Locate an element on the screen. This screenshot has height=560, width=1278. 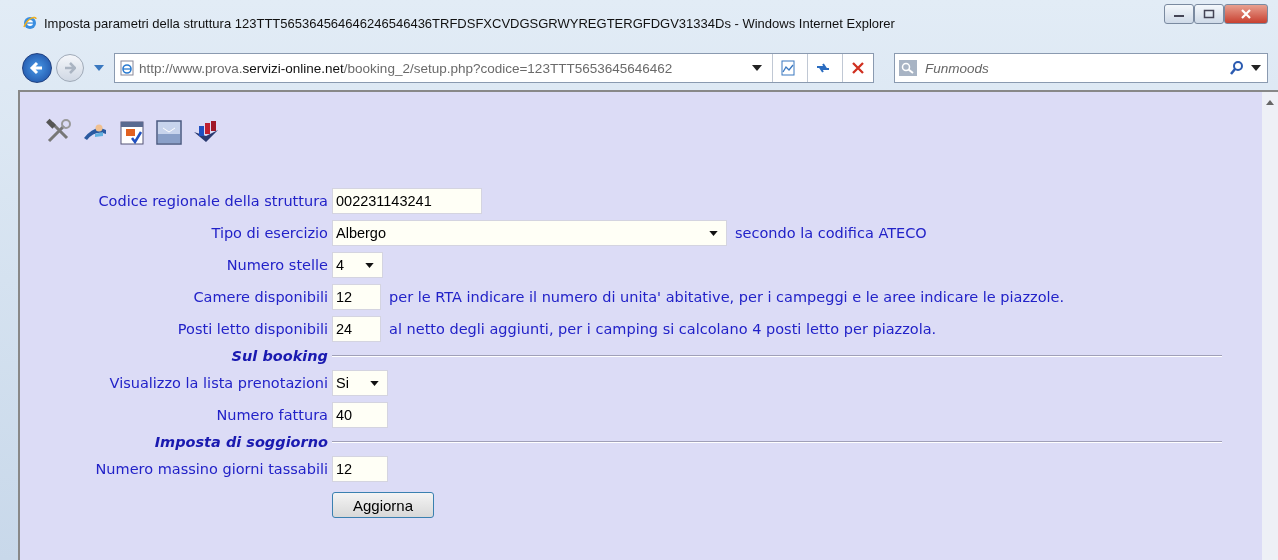
address-field: http://www.prova.servizi-online.net/booking_2/setup.php?codice=123TTT5653645646462 is located at coordinates (494, 68).